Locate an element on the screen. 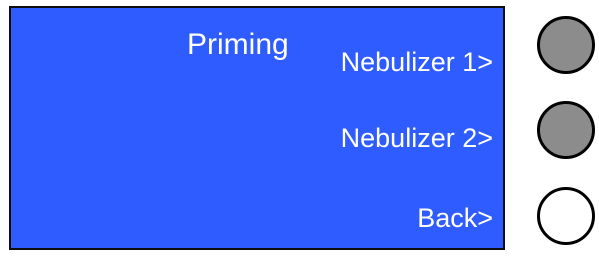 This screenshot has height=256, width=599. menu-item-nebulizer-2: Nebulizer 2> is located at coordinates (417, 138).